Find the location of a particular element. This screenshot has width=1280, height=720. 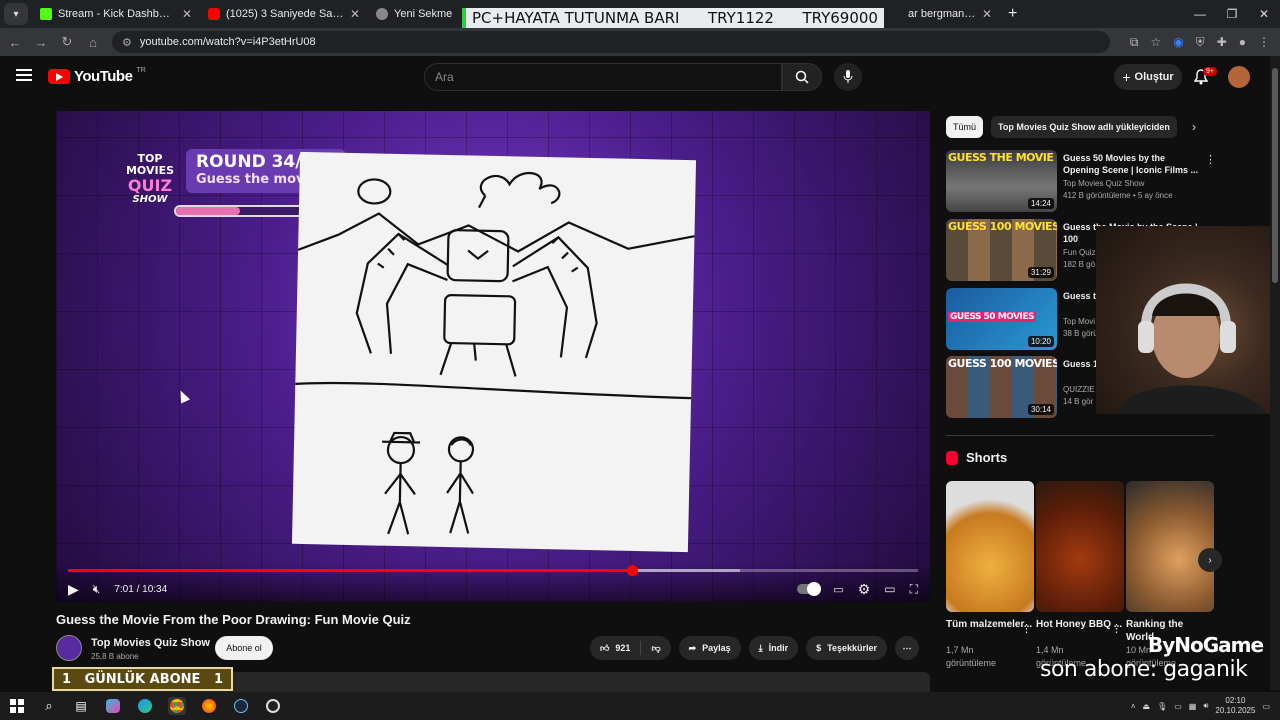

account-avatar is located at coordinates (1239, 77).